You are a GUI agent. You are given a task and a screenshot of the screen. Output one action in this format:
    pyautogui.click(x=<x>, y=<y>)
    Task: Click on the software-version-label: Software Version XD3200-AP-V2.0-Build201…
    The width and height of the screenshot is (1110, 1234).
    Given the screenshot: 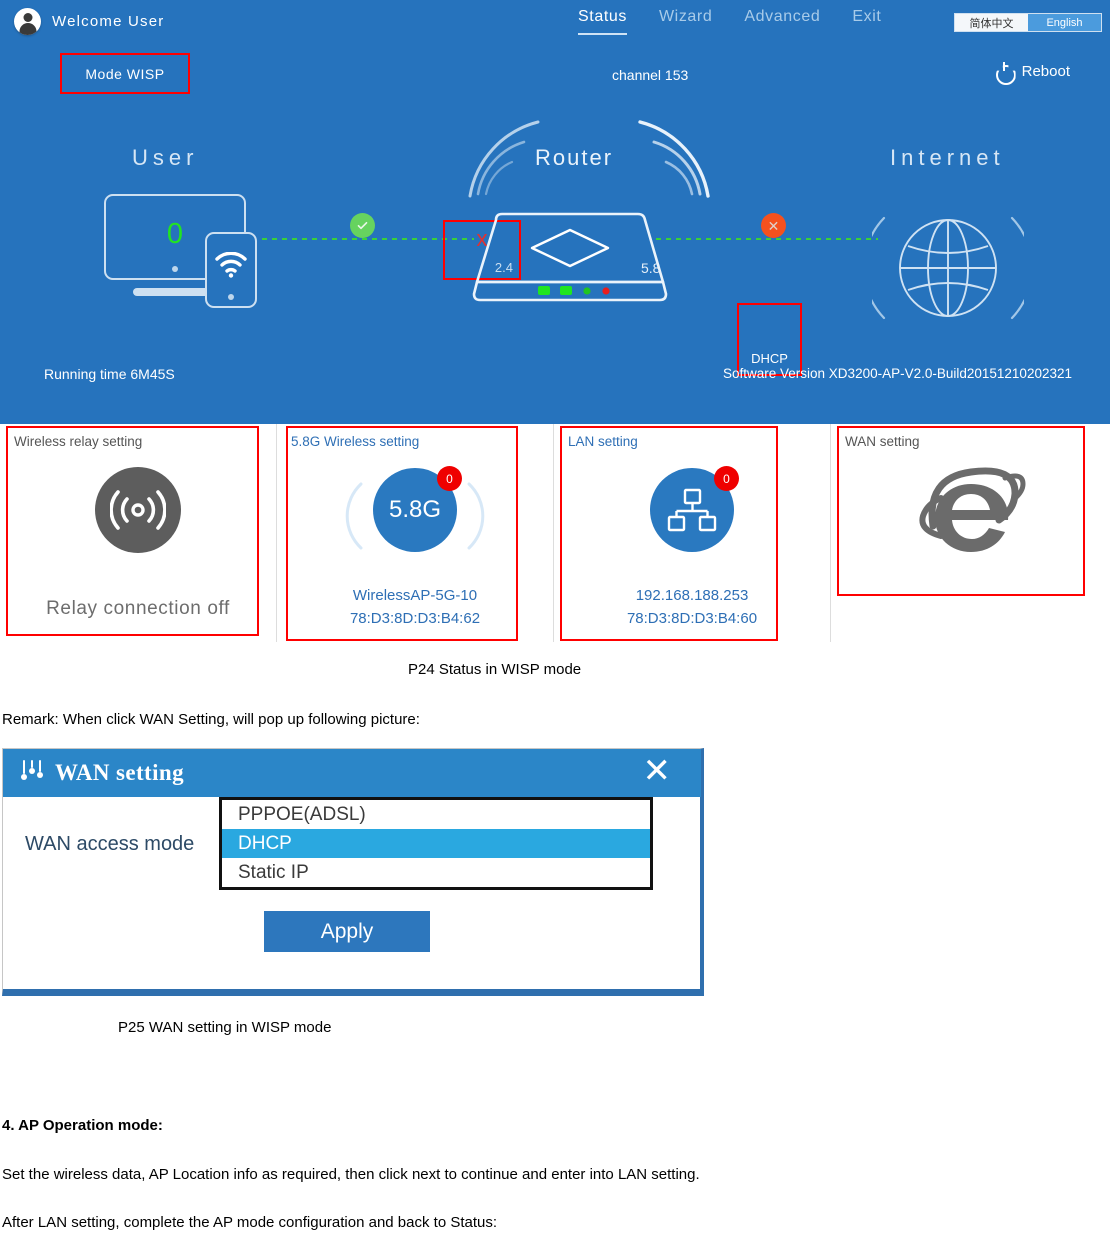 What is the action you would take?
    pyautogui.click(x=897, y=373)
    